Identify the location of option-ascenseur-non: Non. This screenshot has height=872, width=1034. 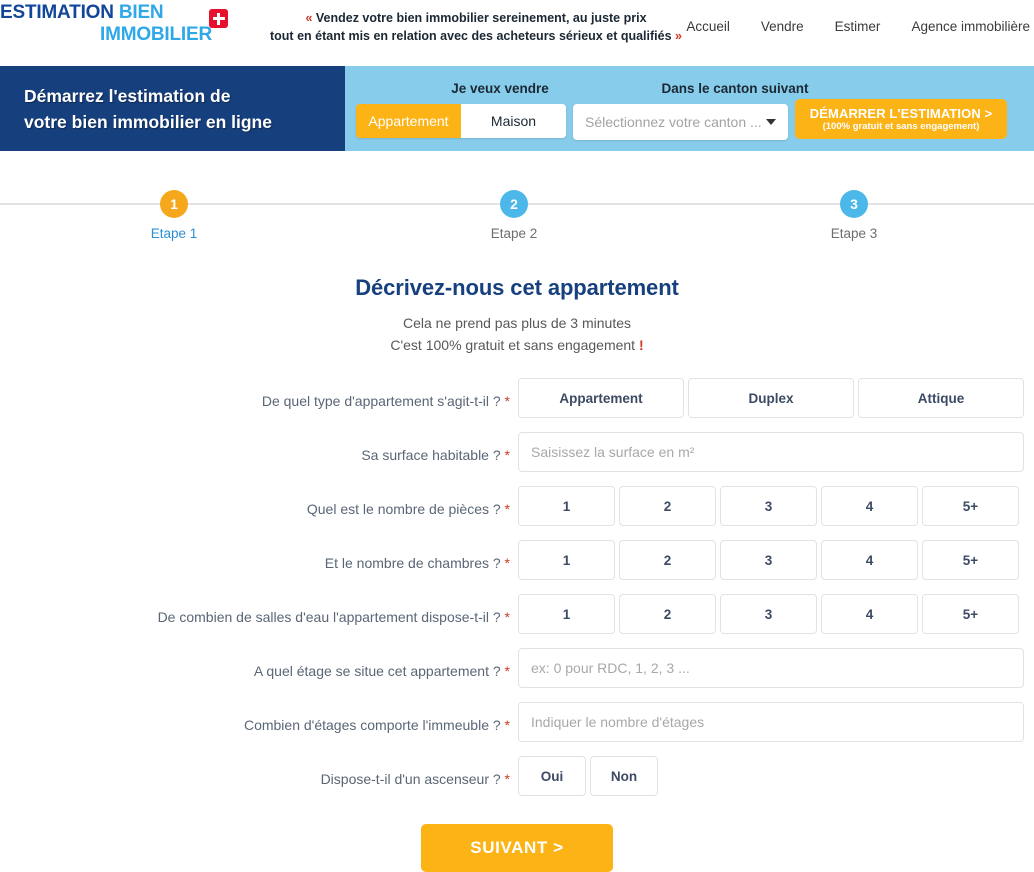
(624, 776).